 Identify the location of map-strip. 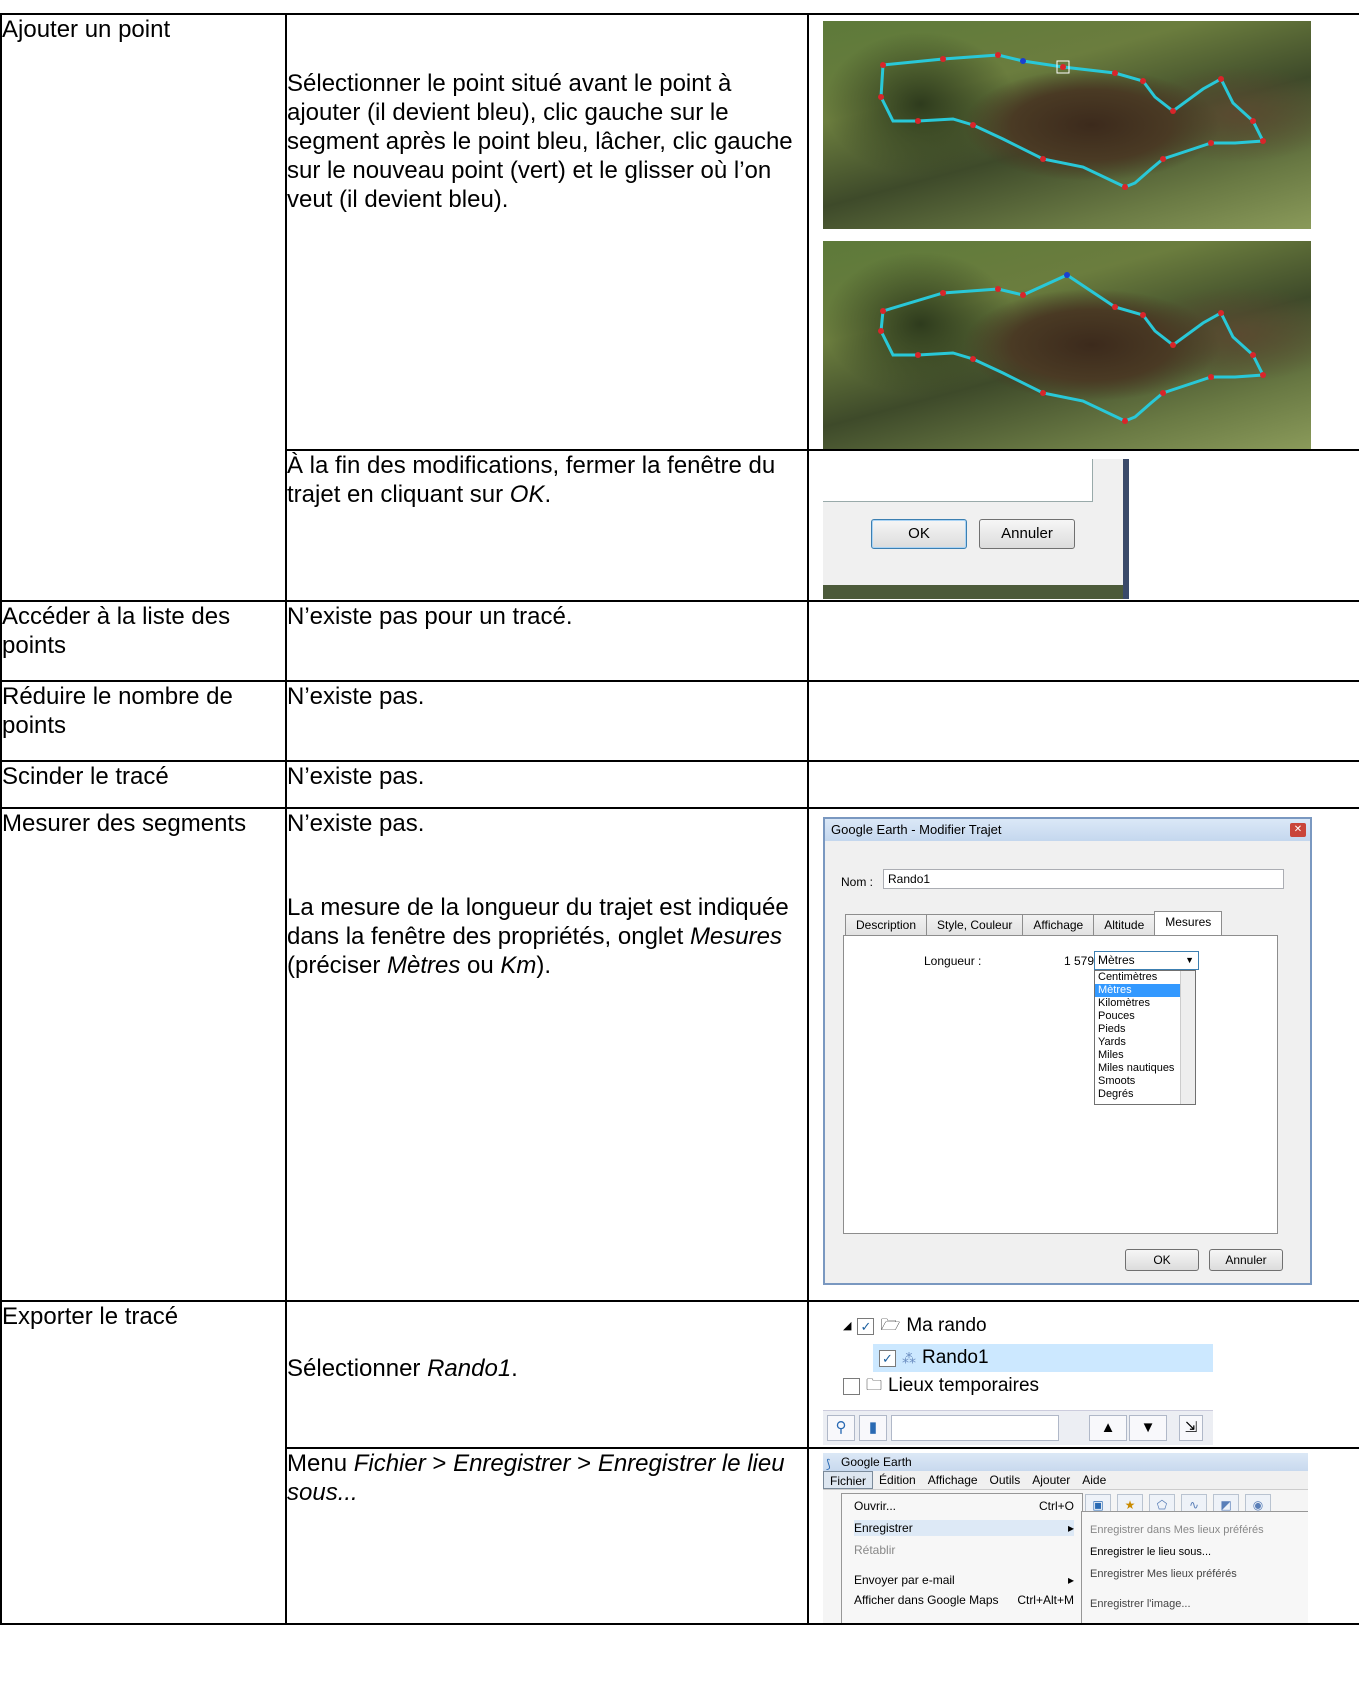
(973, 592).